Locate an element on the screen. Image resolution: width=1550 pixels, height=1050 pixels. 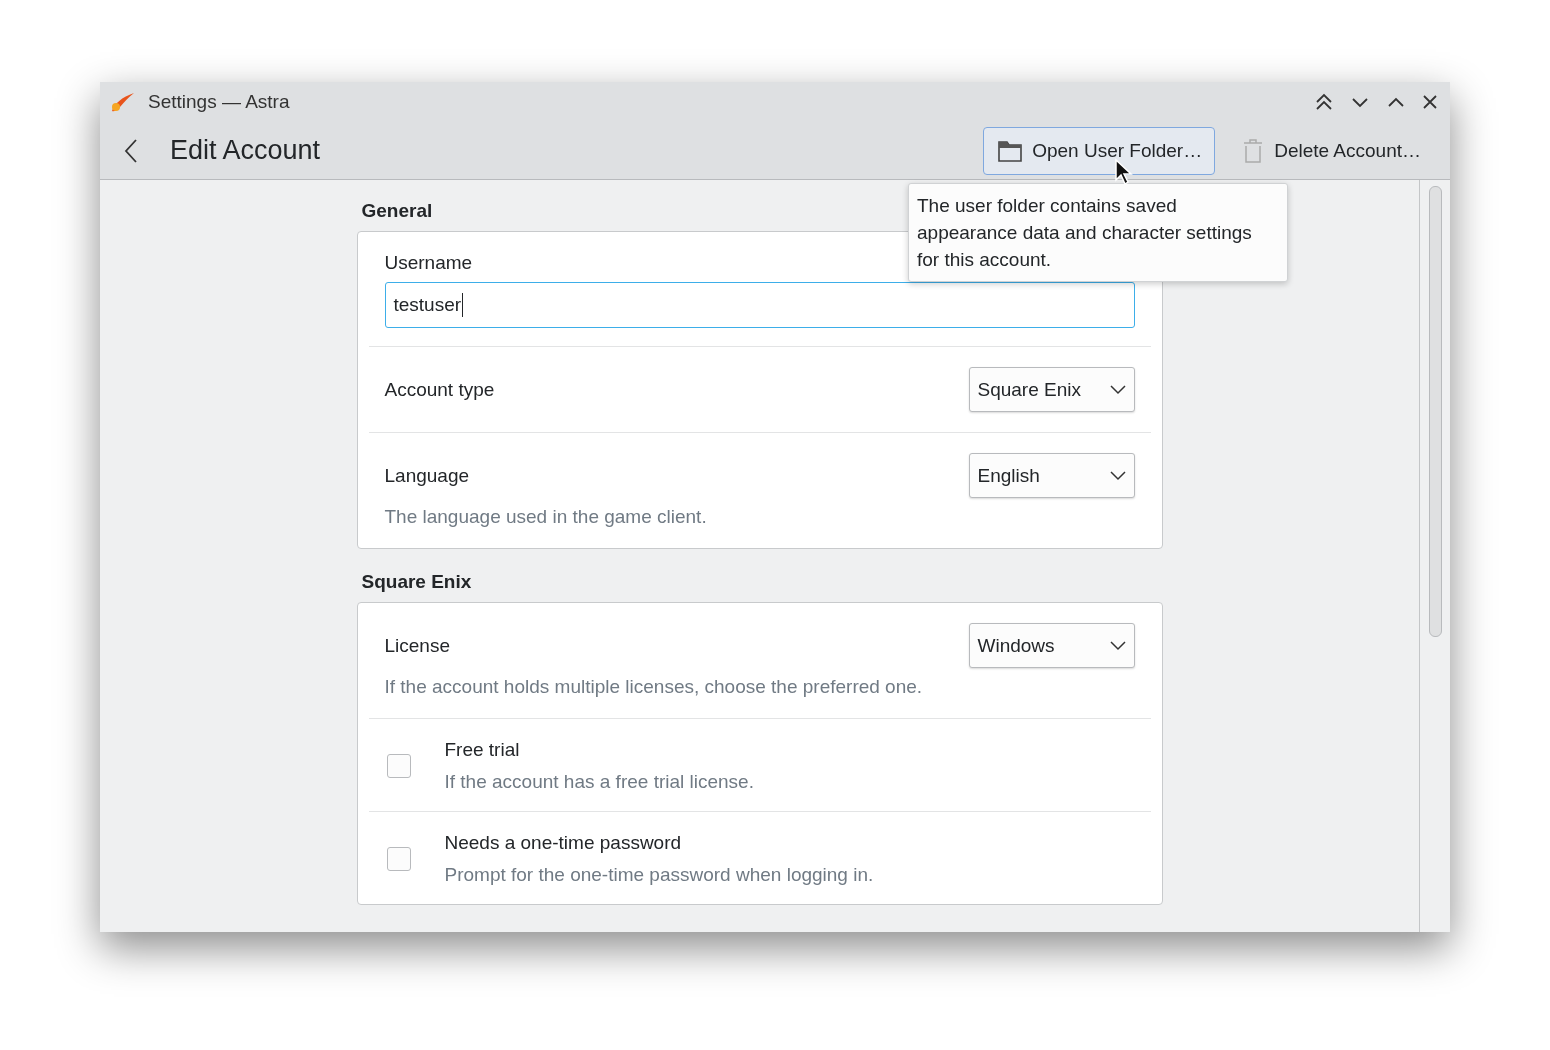
tooltip: The user folder contains saved appearance data and character settings for this account. is located at coordinates (1098, 232).